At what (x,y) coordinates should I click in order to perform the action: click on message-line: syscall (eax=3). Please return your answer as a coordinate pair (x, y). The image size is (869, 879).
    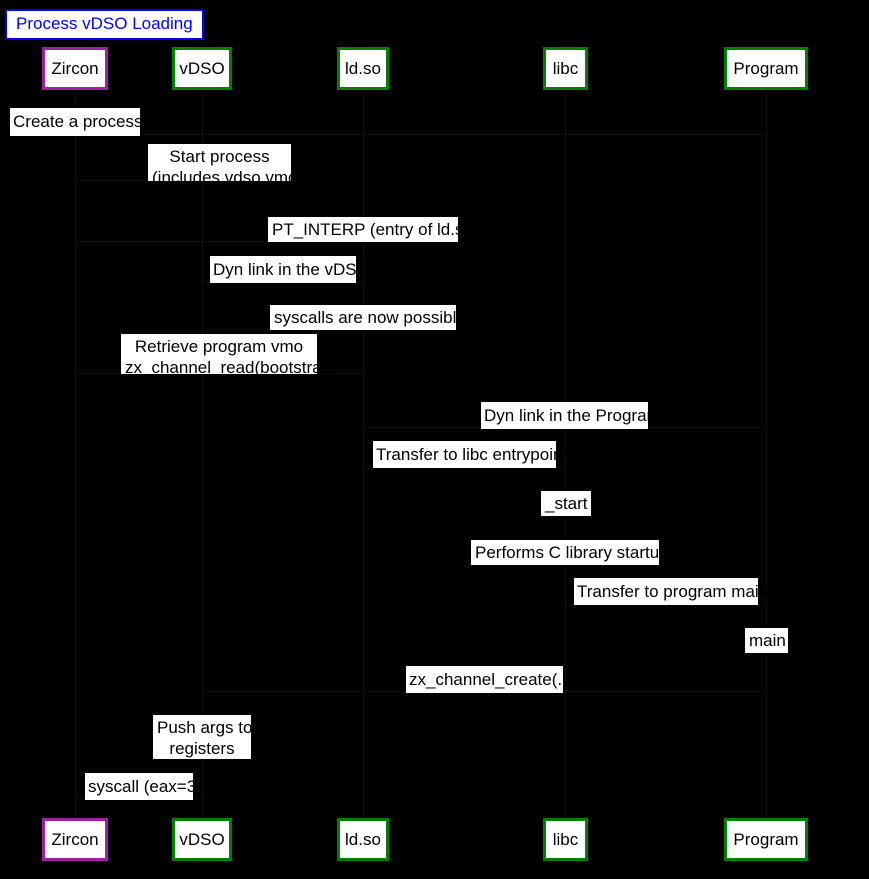
    Looking at the image, I should click on (145, 786).